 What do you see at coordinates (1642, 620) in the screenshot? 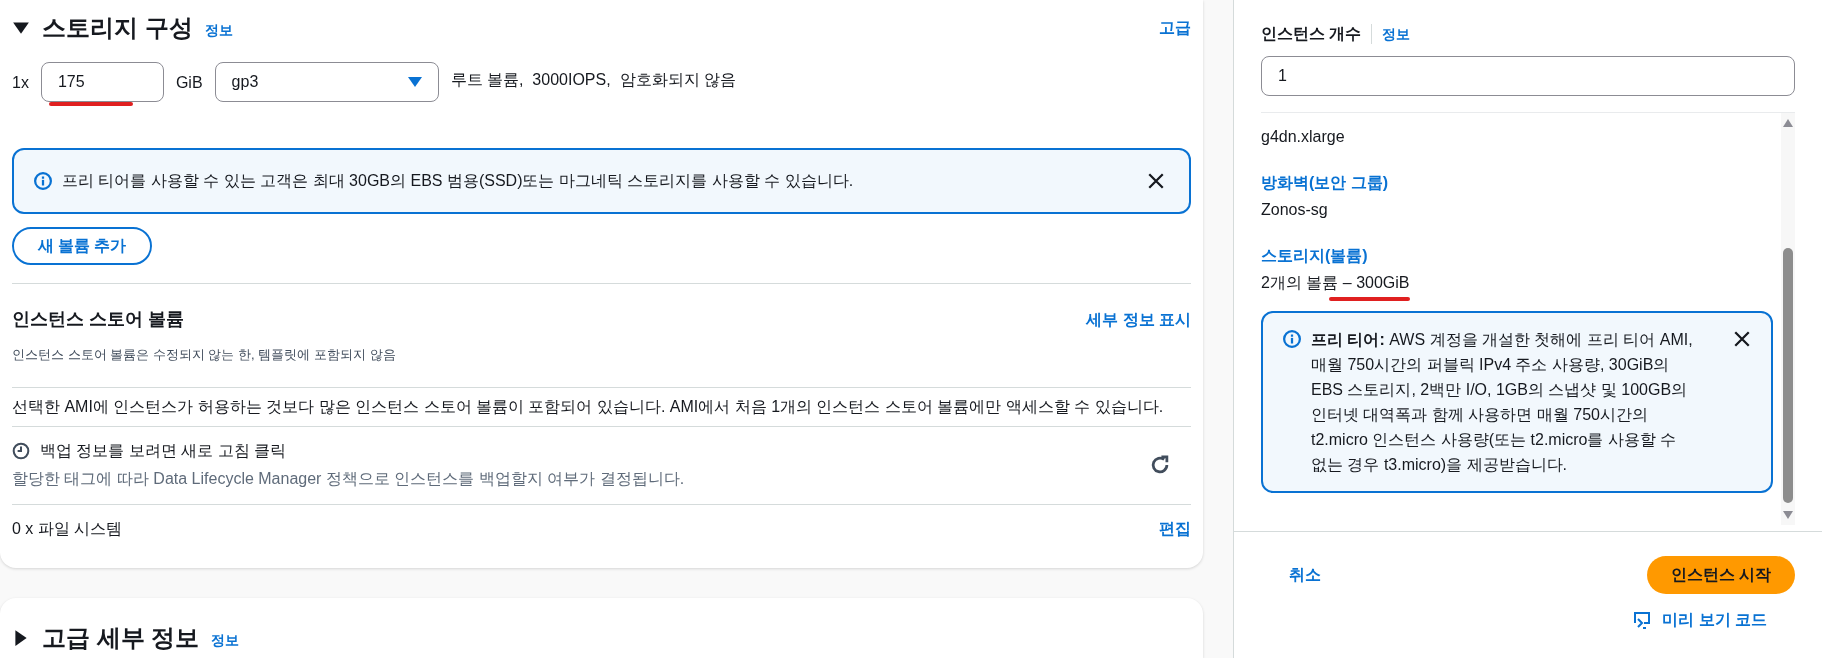
I see `code-preview-icon` at bounding box center [1642, 620].